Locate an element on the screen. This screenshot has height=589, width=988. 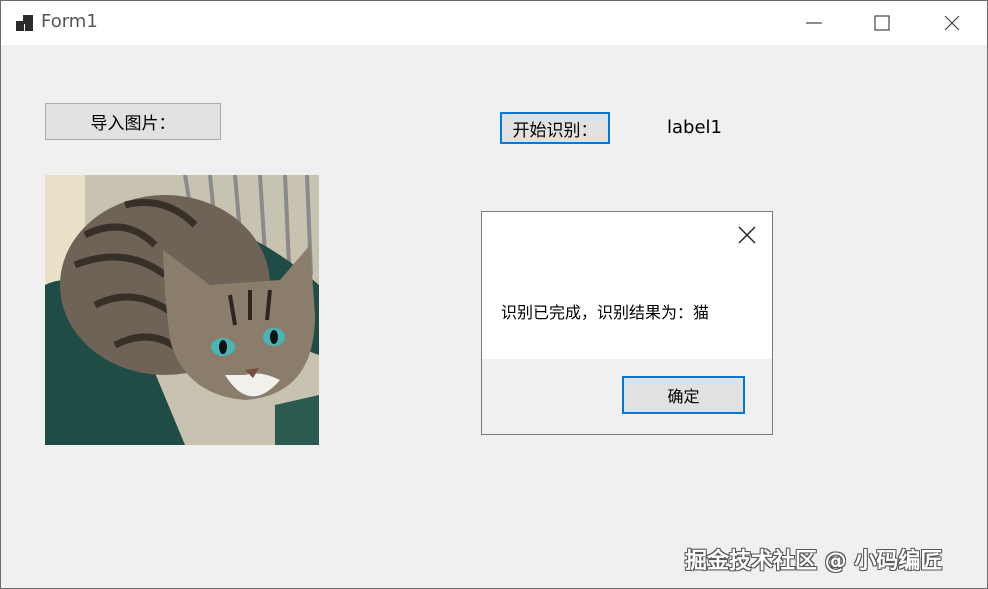
message-box-body is located at coordinates (627, 285).